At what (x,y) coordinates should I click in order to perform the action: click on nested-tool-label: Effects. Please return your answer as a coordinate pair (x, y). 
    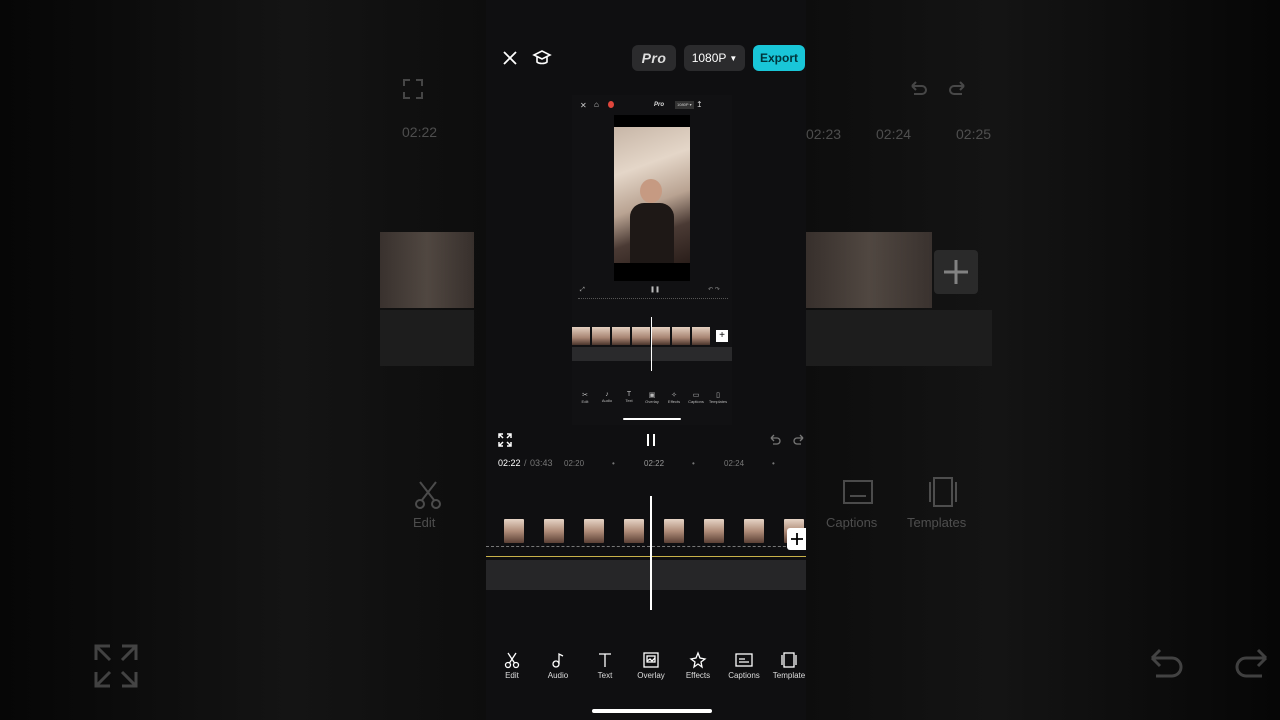
    Looking at the image, I should click on (674, 401).